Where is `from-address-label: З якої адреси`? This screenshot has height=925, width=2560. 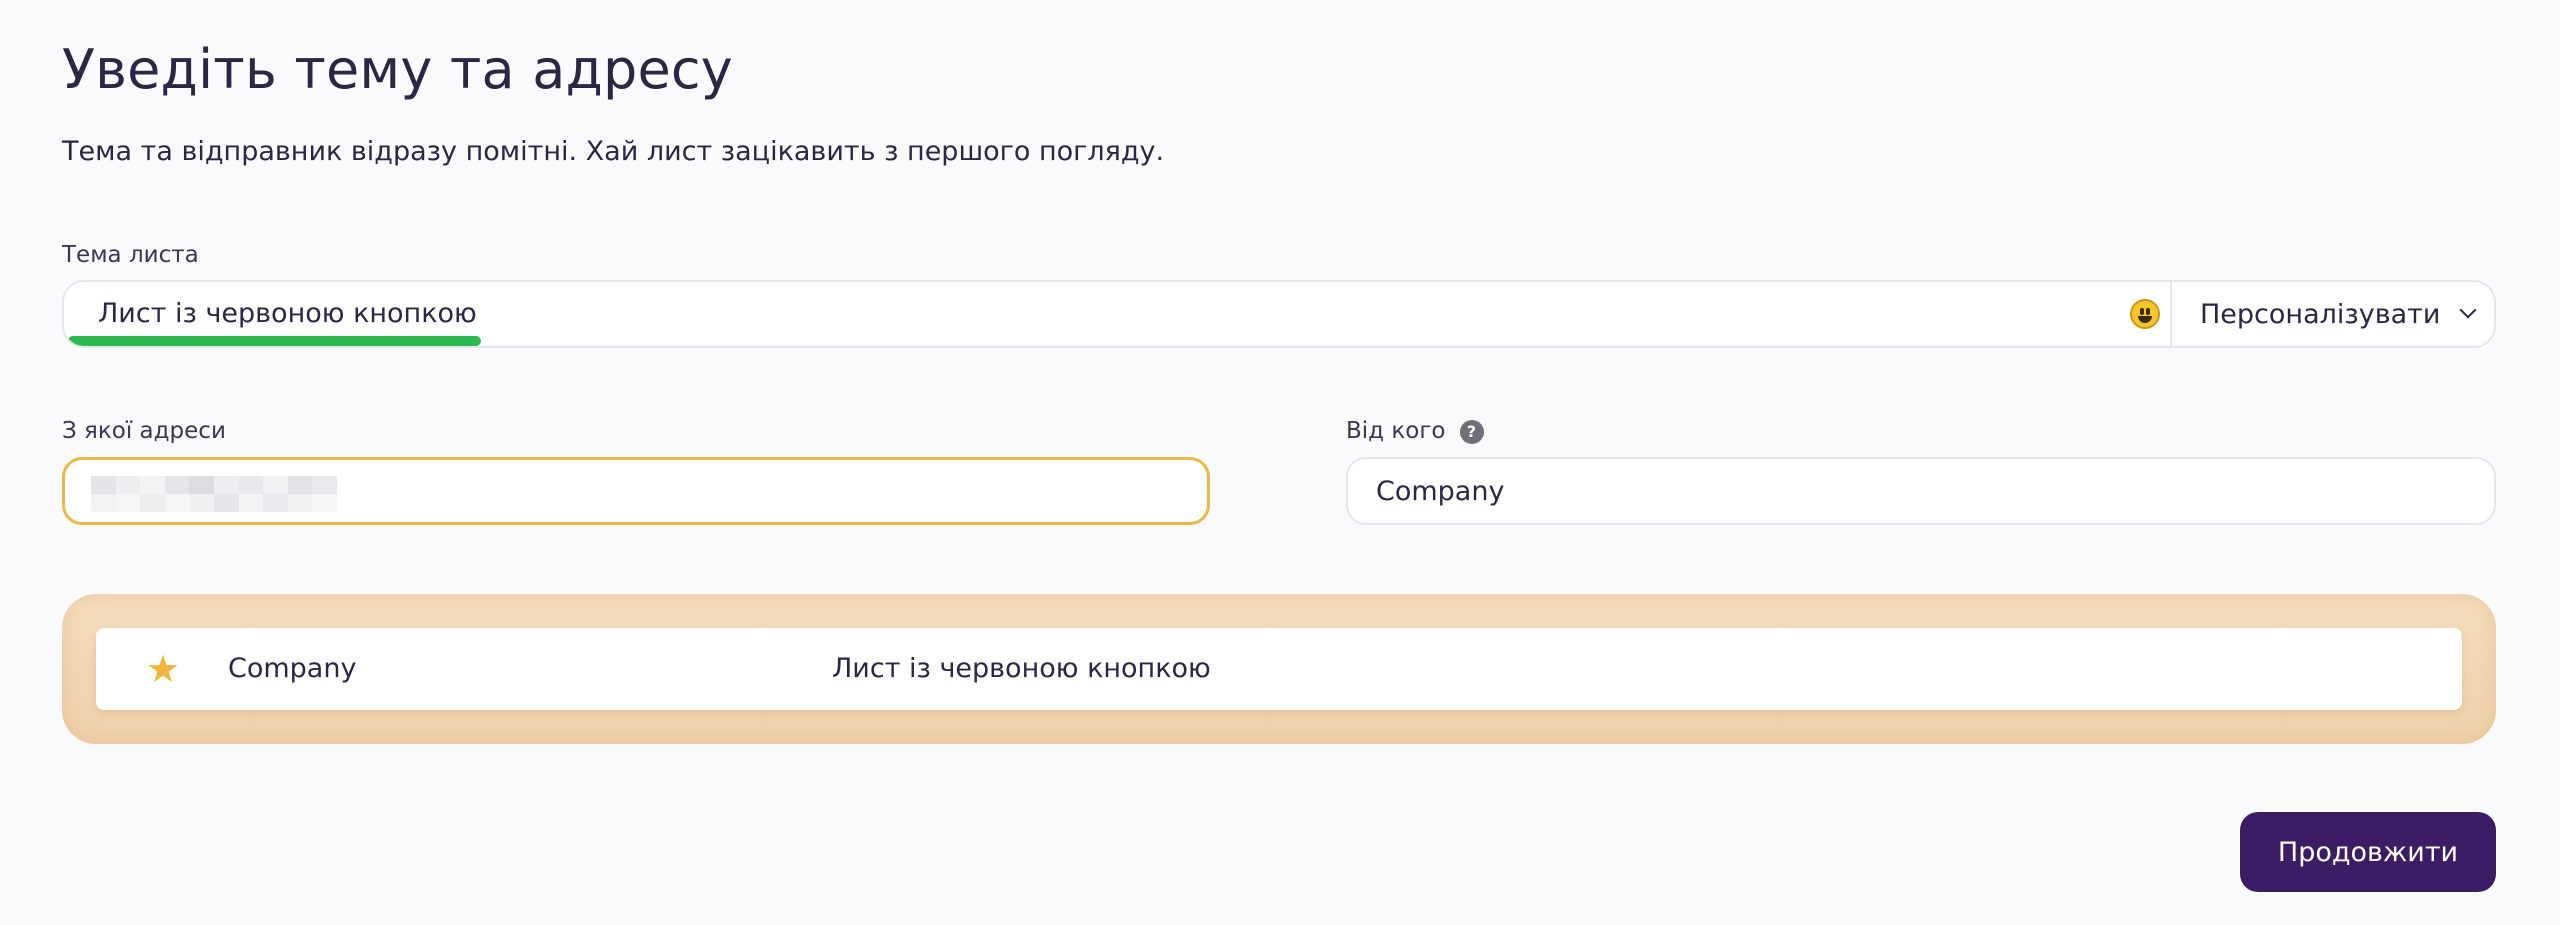
from-address-label: З якої адреси is located at coordinates (144, 431).